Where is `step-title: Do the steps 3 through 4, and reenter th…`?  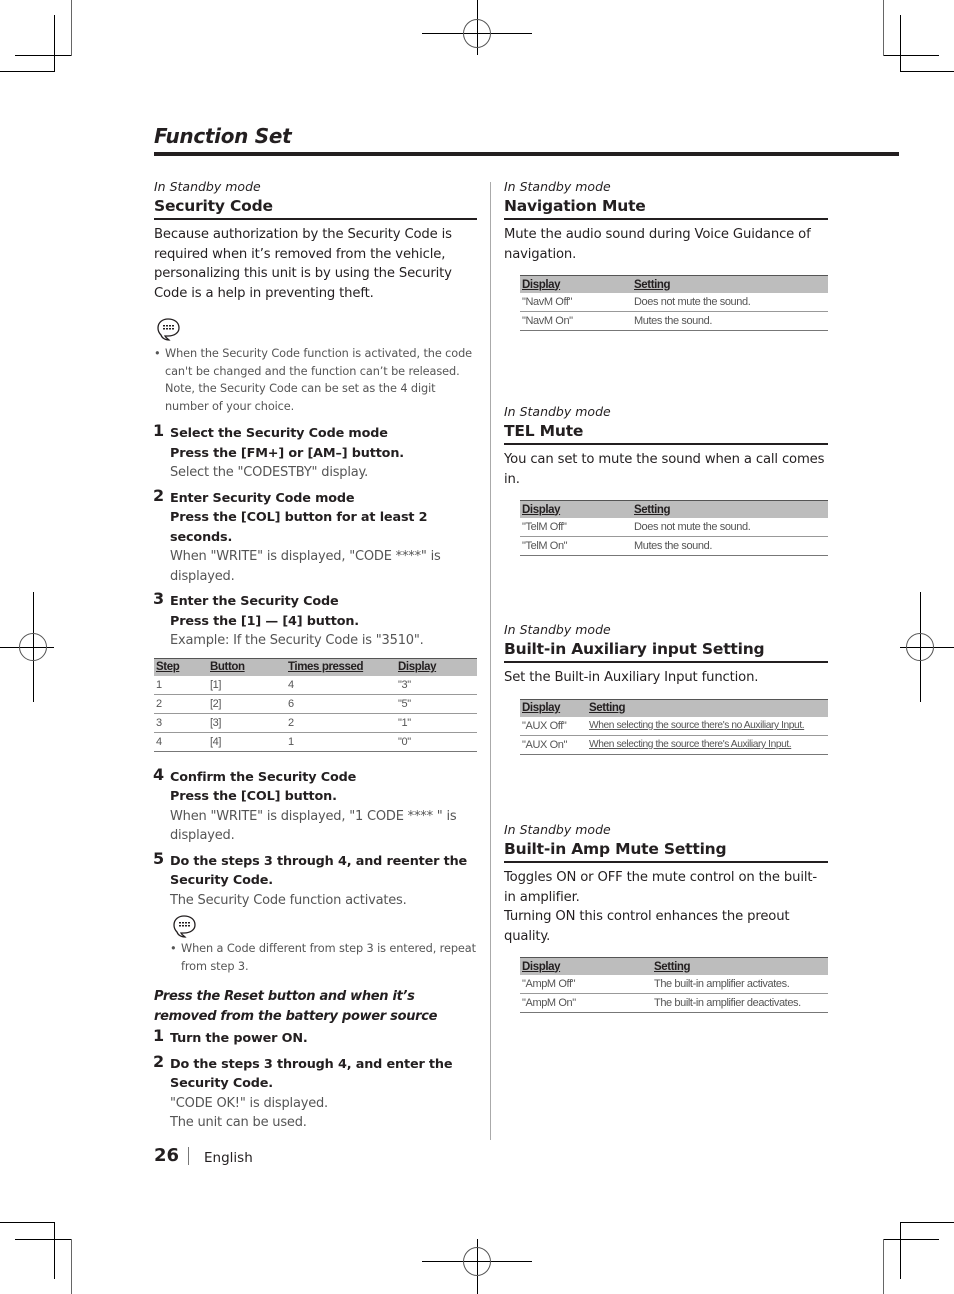 step-title: Do the steps 3 through 4, and reenter th… is located at coordinates (319, 871).